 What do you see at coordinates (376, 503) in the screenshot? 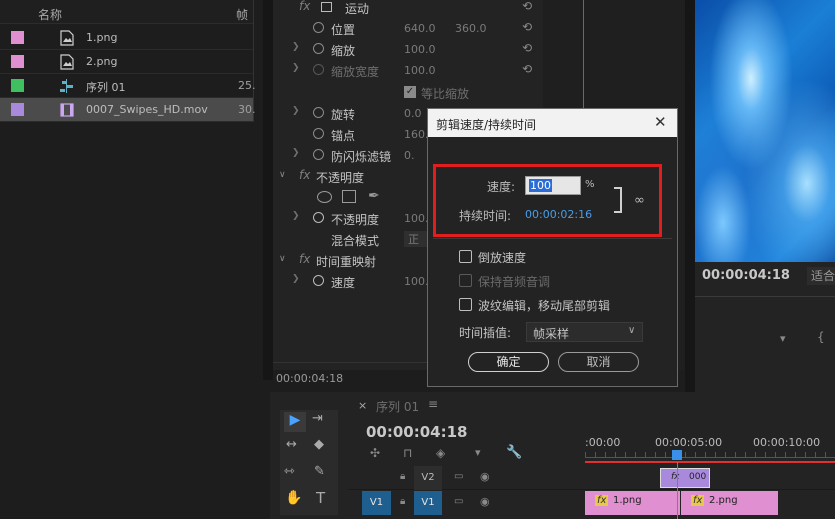
I see `source-target-v1: V1` at bounding box center [376, 503].